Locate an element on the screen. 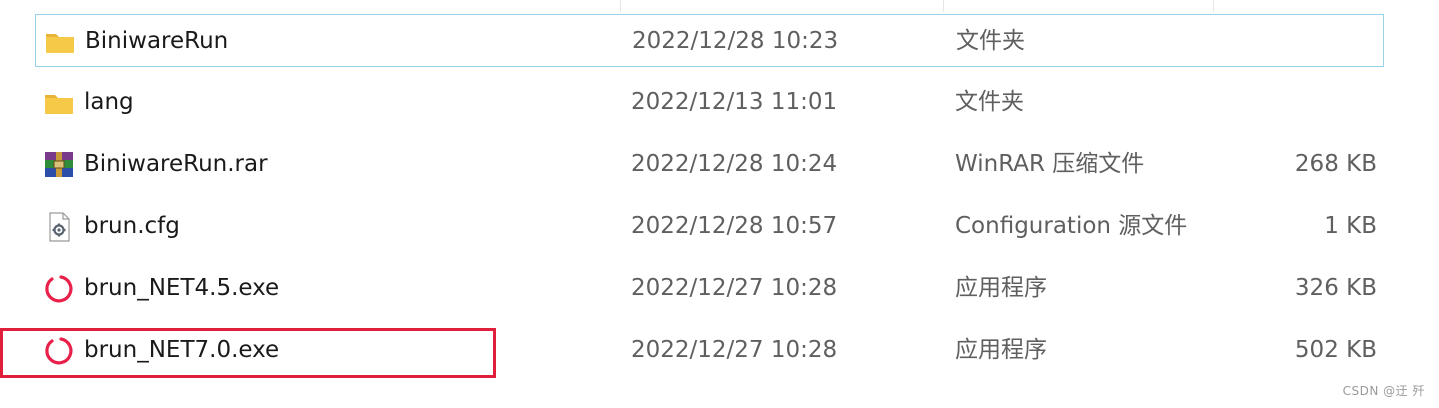  file-date: 2022/12/28 10:57 is located at coordinates (734, 226).